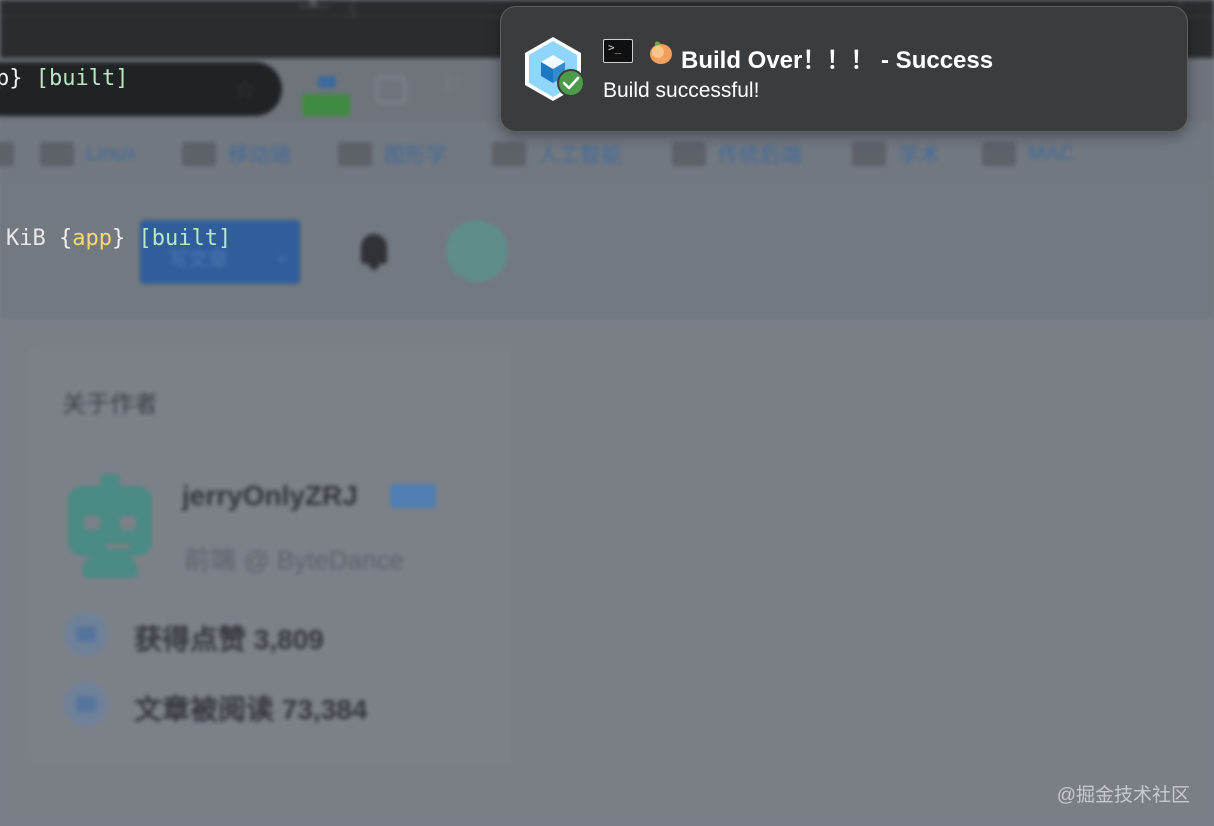 The image size is (1214, 826). Describe the element at coordinates (681, 90) in the screenshot. I see `notification-body: Build successful!` at that location.